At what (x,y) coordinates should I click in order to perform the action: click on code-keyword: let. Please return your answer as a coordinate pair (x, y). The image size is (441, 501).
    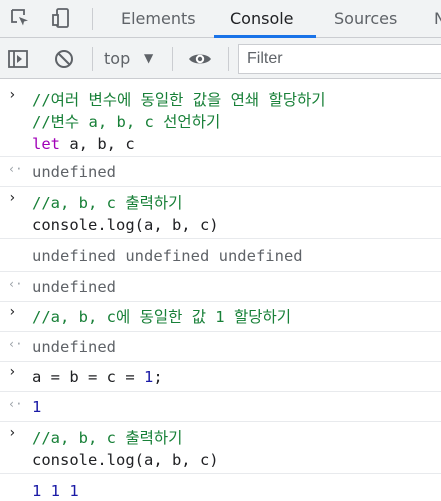
    Looking at the image, I should click on (46, 144).